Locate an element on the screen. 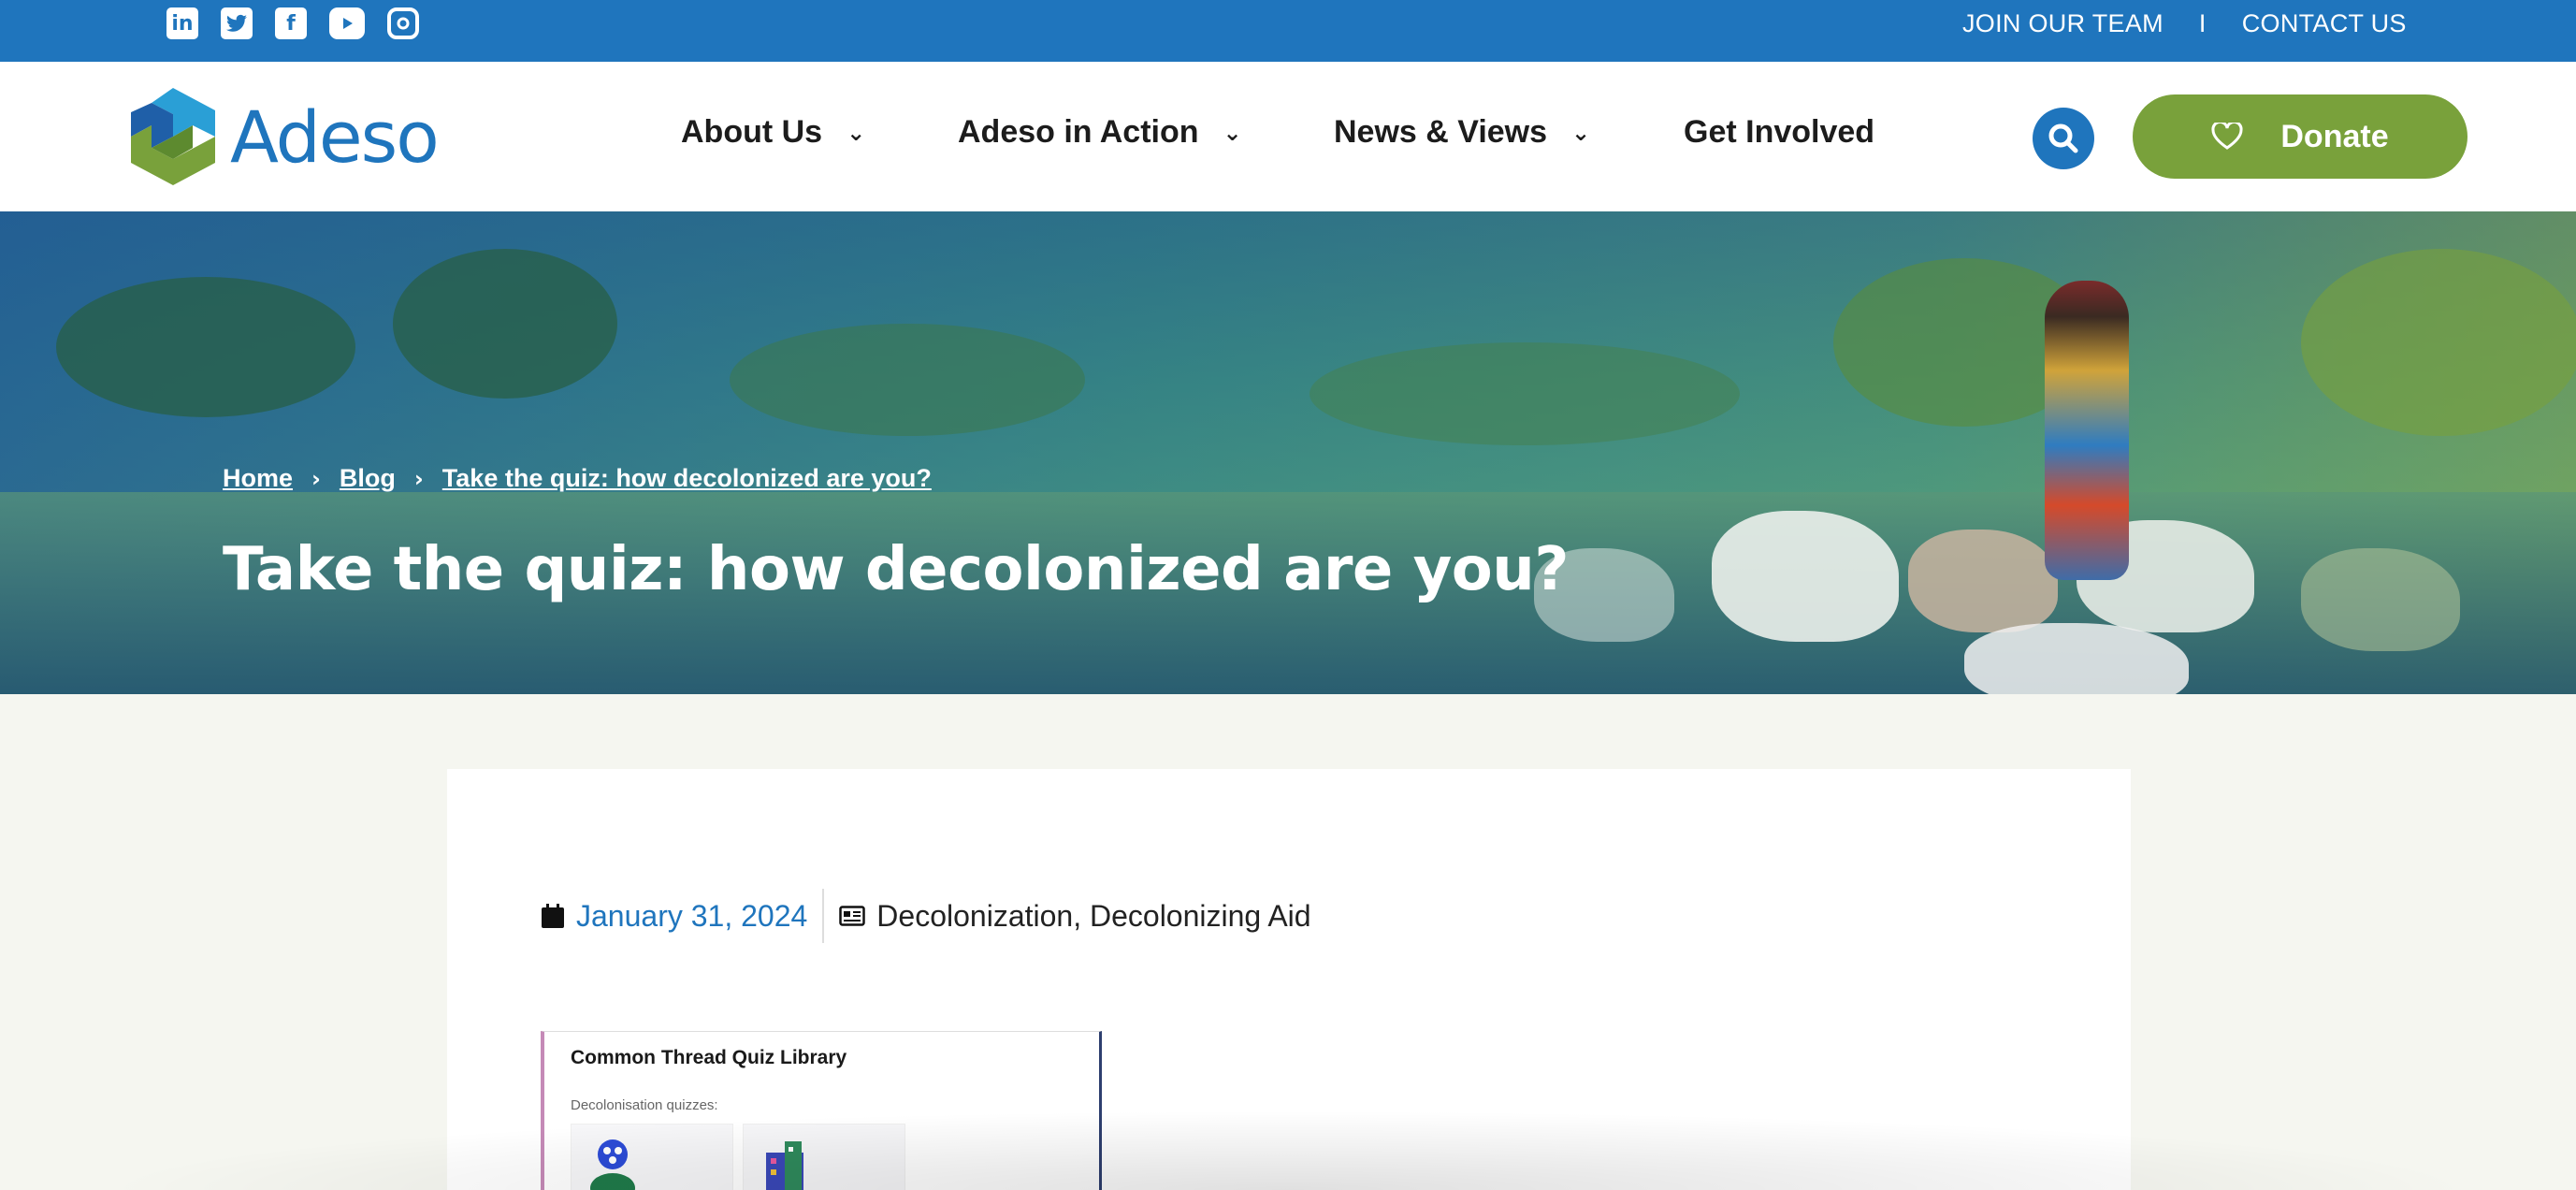 The height and width of the screenshot is (1190, 2576). nav-about-us: About Us ⌄ is located at coordinates (773, 132).